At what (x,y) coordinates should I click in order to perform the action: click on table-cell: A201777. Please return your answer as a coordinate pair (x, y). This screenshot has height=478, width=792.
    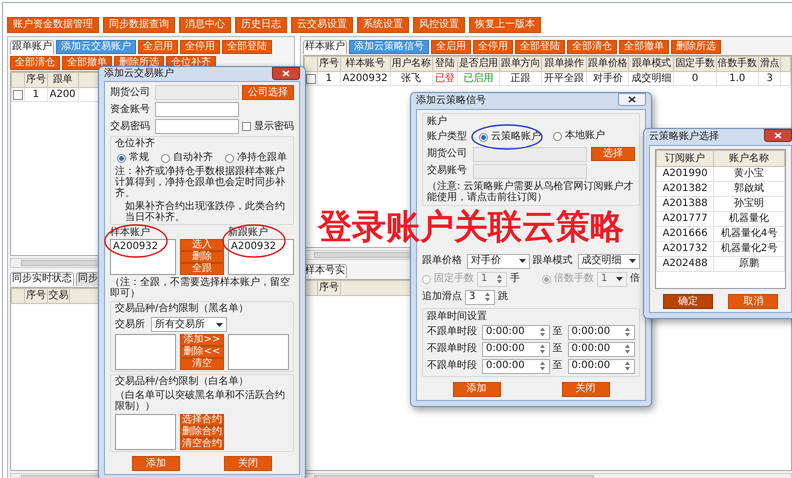
    Looking at the image, I should click on (685, 219).